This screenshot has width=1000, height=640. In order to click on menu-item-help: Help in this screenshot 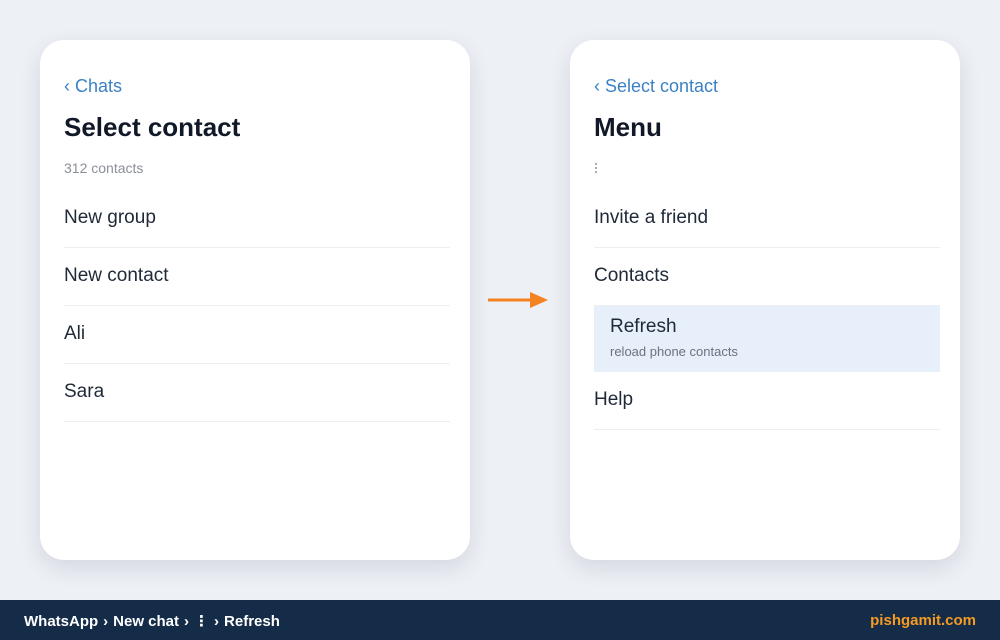, I will do `click(767, 401)`.